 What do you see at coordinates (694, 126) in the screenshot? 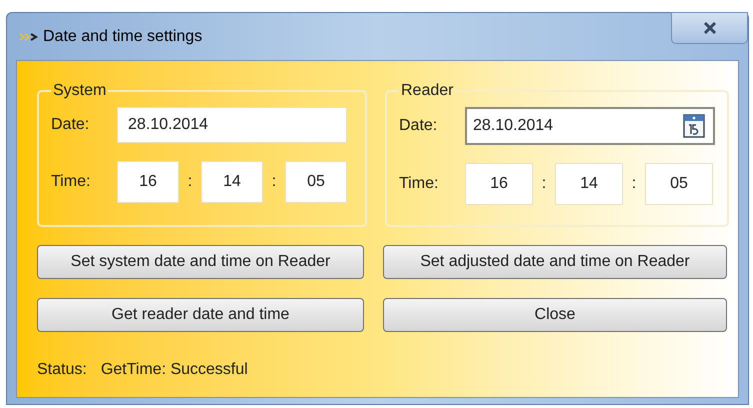
I see `calendar-icon` at bounding box center [694, 126].